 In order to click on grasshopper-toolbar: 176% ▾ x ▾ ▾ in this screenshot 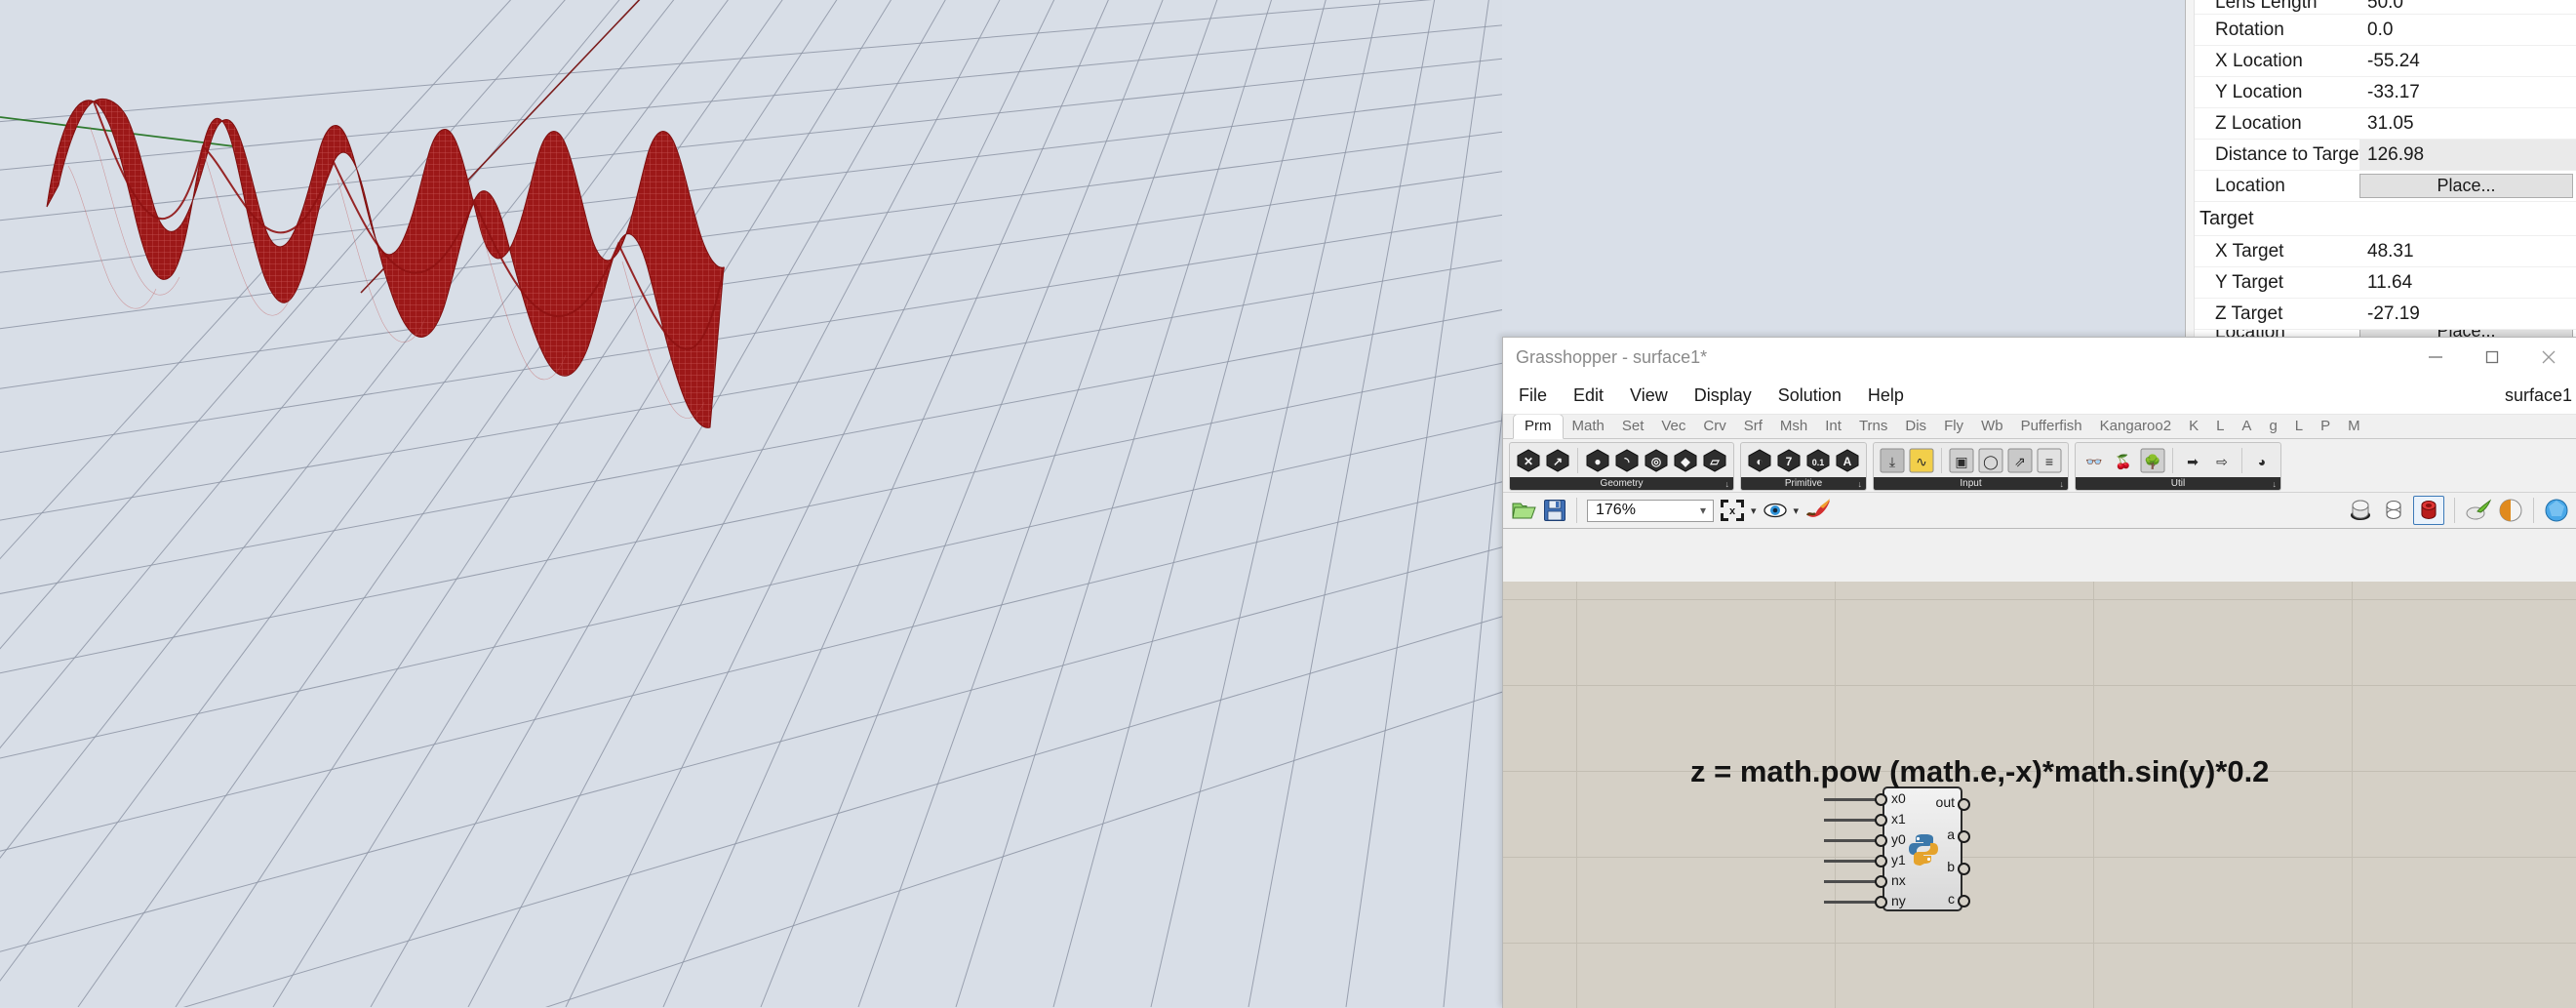, I will do `click(2039, 510)`.